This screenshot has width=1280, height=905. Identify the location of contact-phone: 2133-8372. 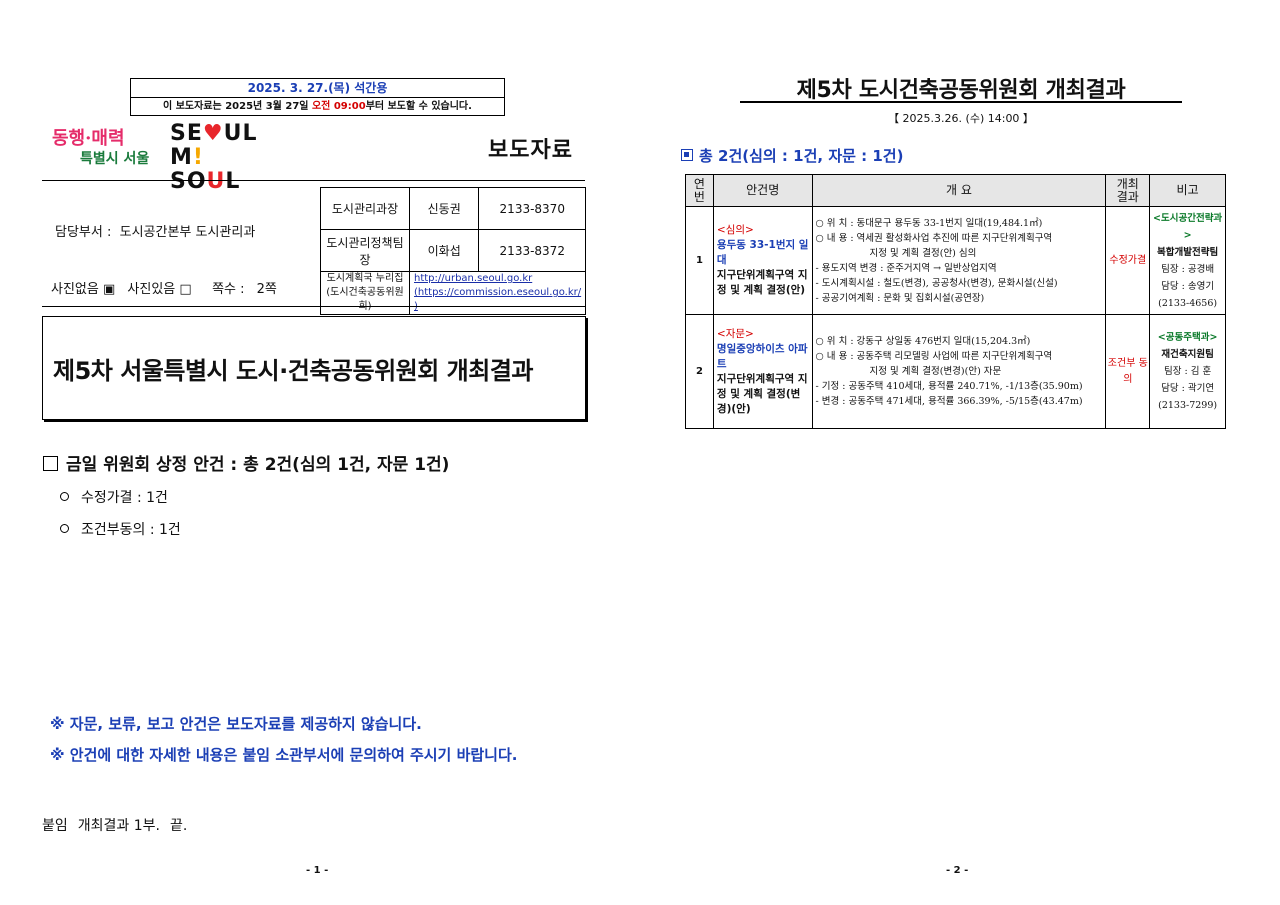
(532, 250).